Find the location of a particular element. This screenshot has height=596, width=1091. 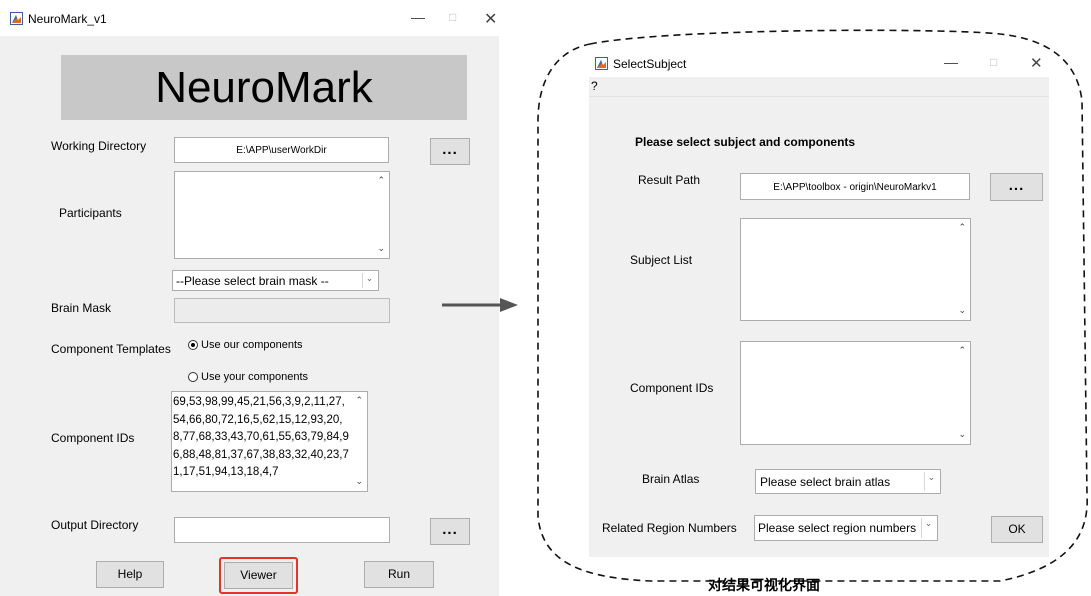

related-region-numbers-label: Related Region Numbers is located at coordinates (669, 528).